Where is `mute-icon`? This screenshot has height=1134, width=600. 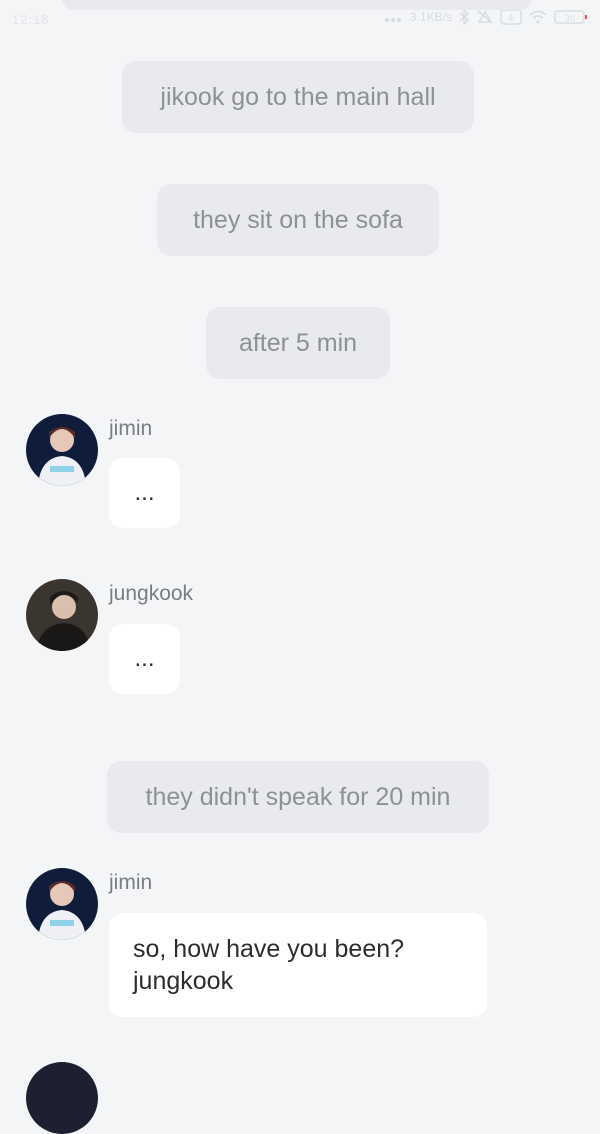 mute-icon is located at coordinates (485, 17).